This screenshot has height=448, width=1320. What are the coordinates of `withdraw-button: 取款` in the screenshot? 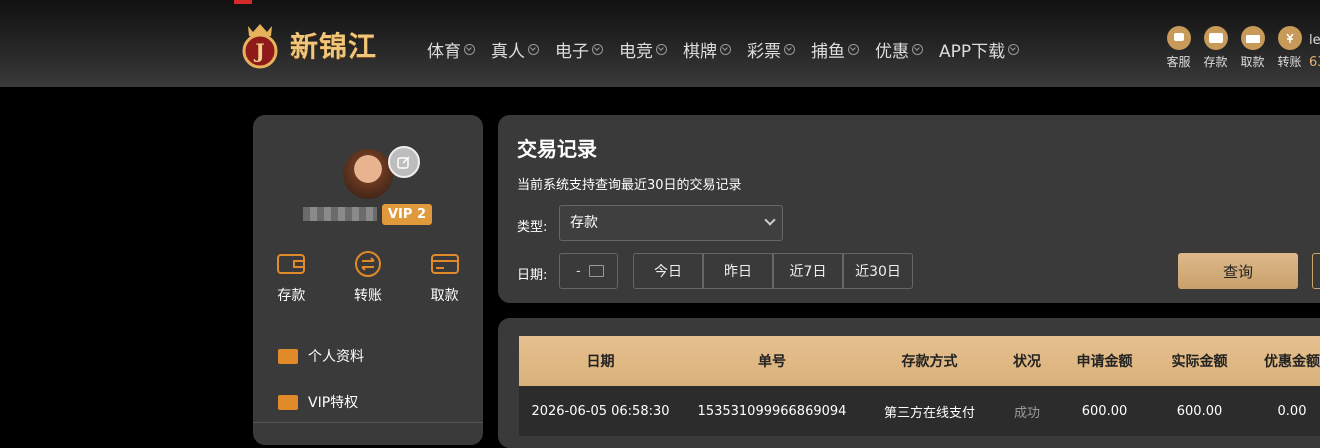 It's located at (1252, 48).